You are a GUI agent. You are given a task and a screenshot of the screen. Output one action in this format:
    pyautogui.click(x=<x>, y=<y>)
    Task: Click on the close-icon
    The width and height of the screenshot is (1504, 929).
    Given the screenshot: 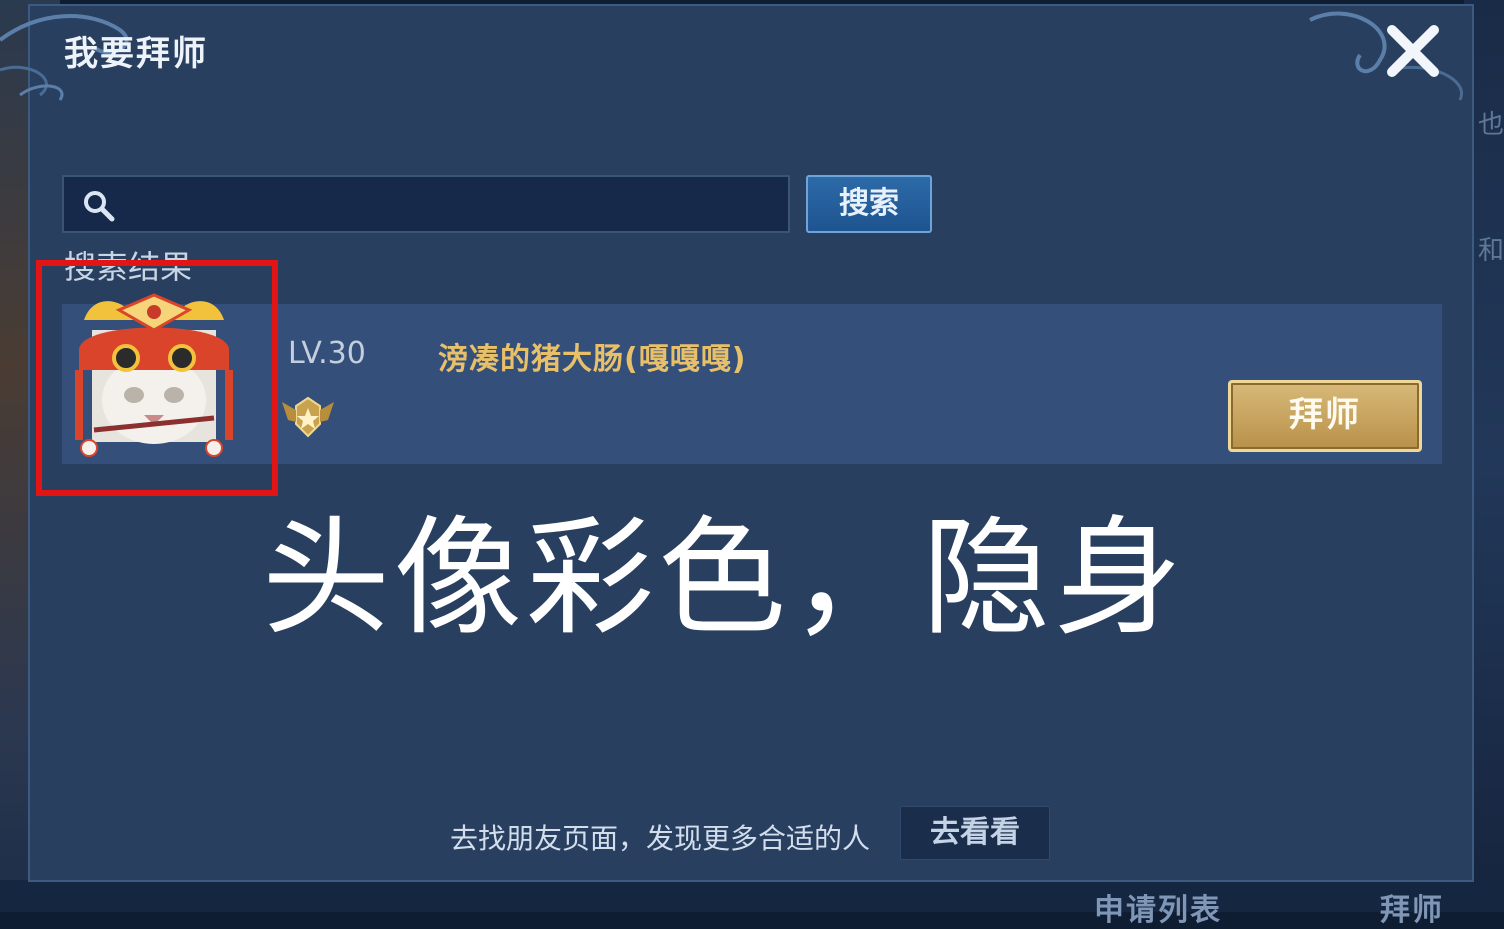 What is the action you would take?
    pyautogui.click(x=1413, y=51)
    